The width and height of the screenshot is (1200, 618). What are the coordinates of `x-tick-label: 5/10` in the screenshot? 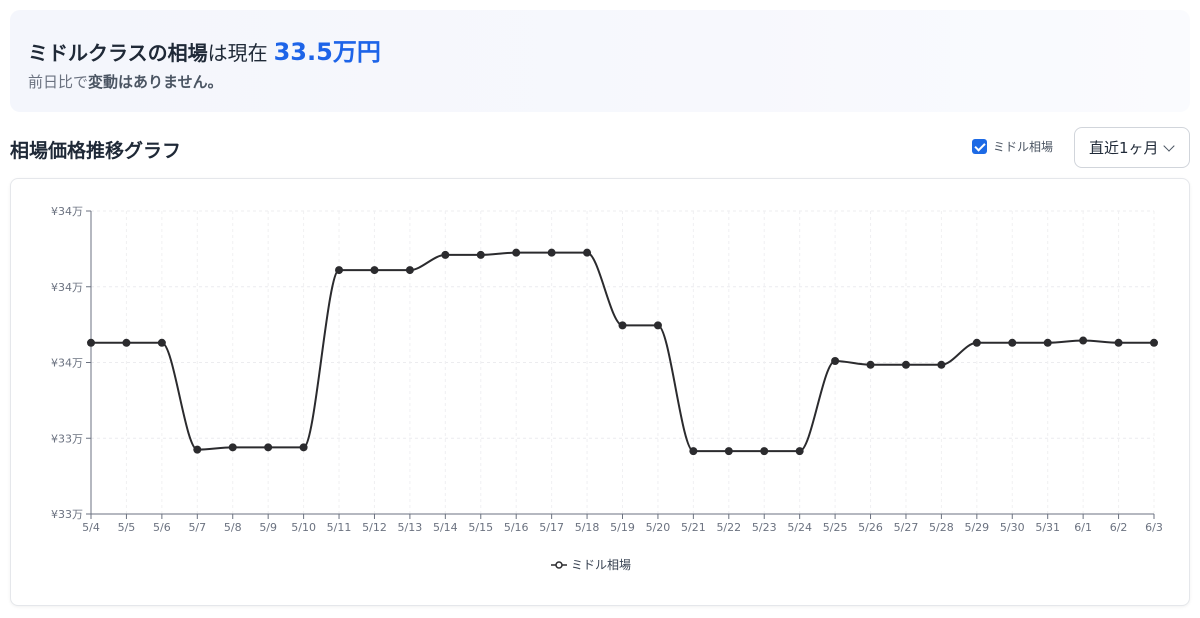 It's located at (303, 527).